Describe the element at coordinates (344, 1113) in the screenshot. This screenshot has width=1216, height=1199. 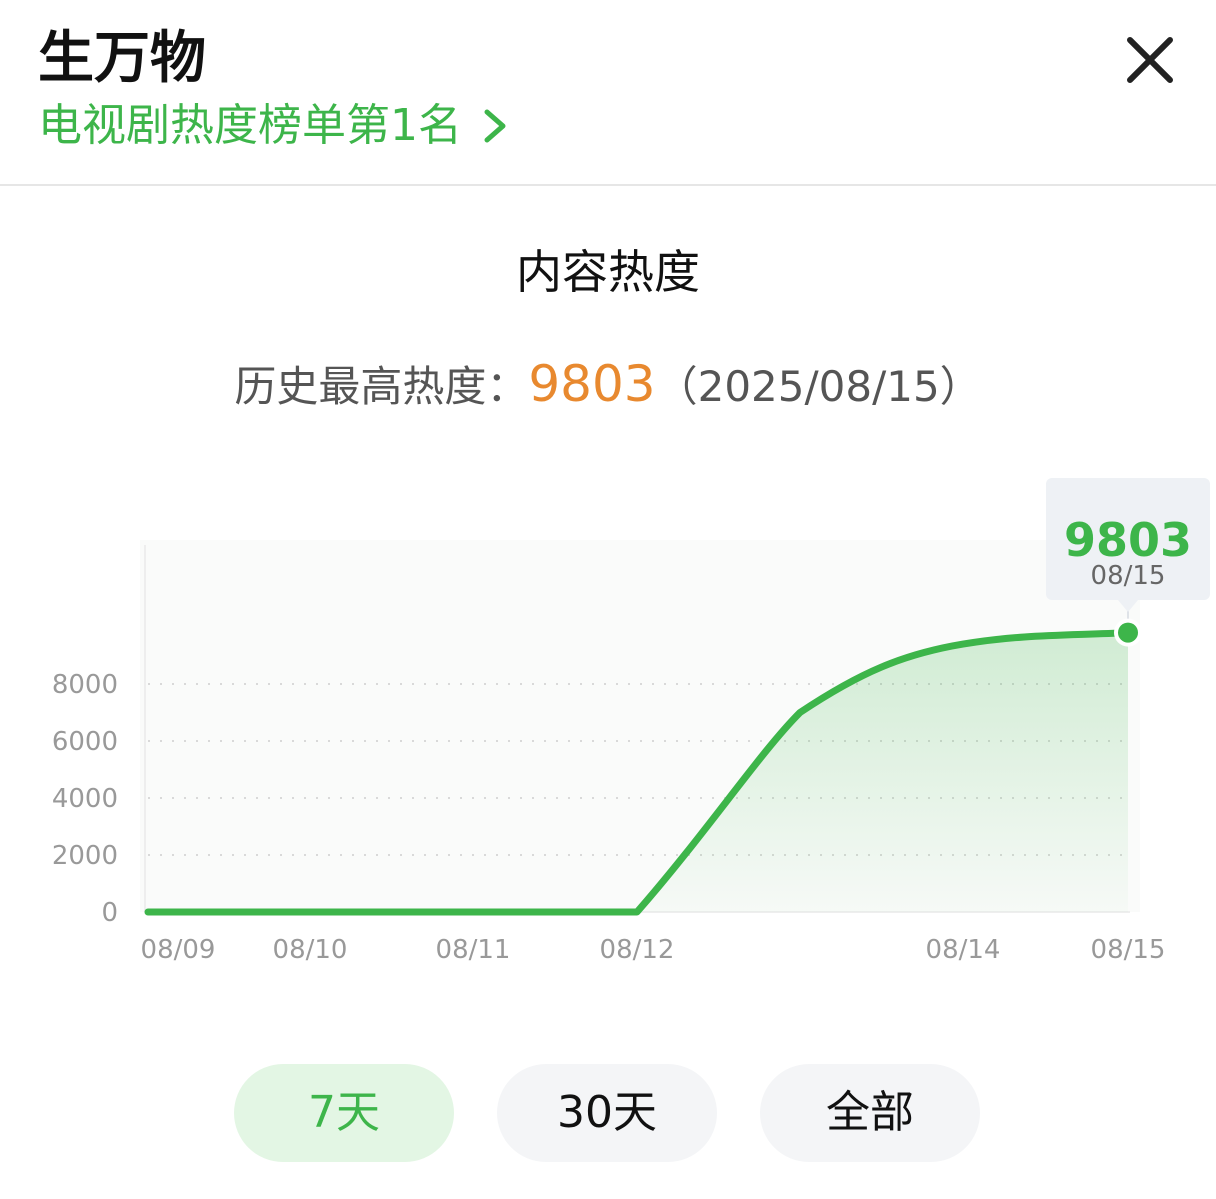
I see `range-7-days-button: 7天` at that location.